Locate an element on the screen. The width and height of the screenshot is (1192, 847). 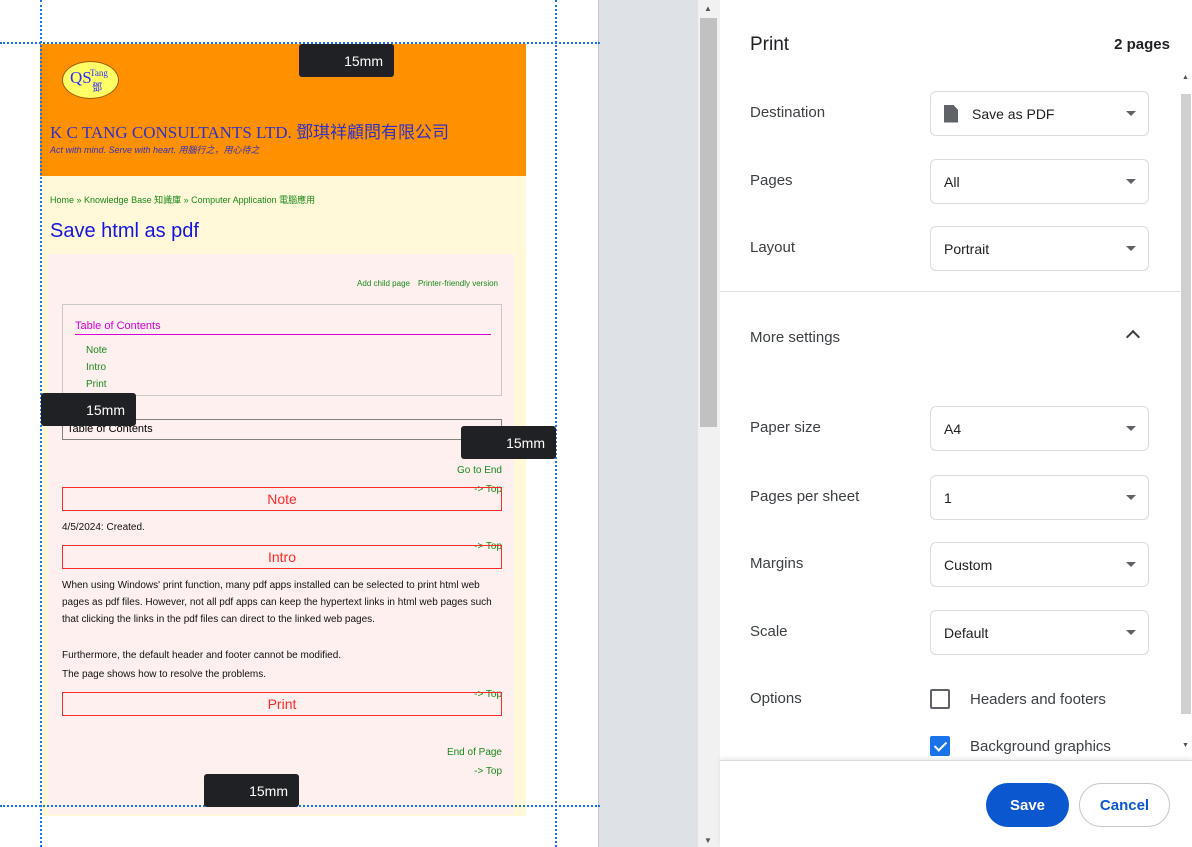
table-of-contents: Table of Contents Note Intro Print is located at coordinates (282, 350).